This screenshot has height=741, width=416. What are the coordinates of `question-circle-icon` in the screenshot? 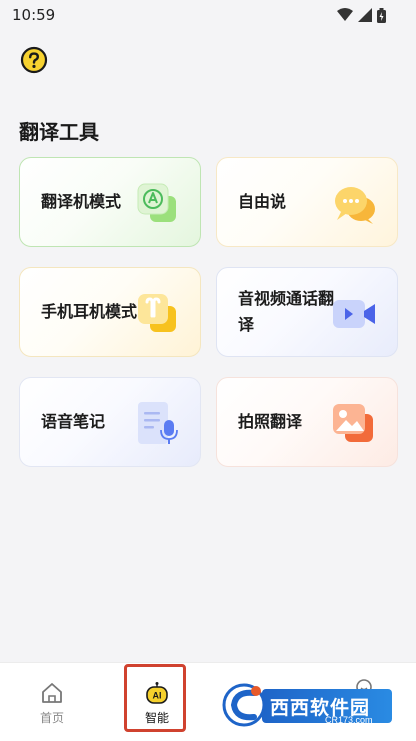 It's located at (34, 60).